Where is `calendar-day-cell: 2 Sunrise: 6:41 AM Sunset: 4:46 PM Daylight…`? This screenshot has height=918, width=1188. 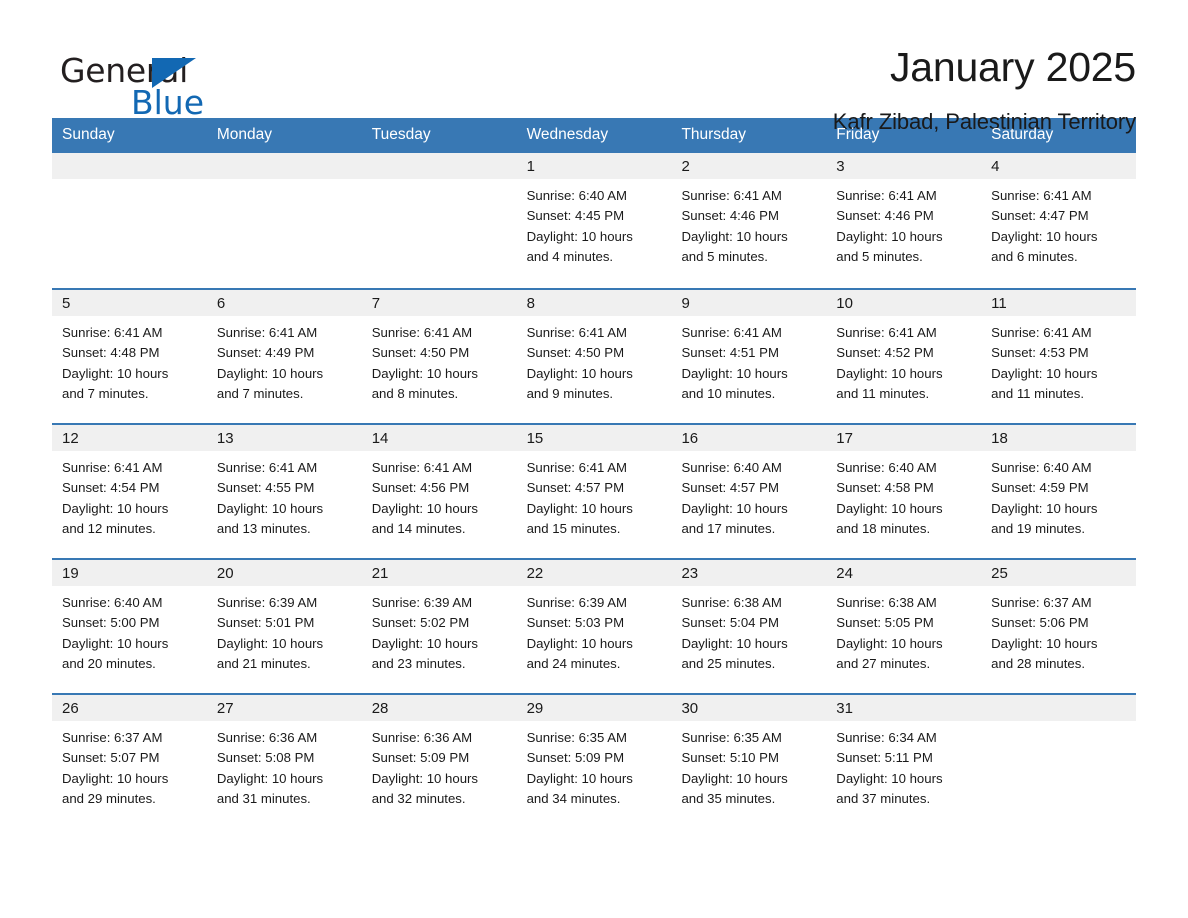 calendar-day-cell: 2 Sunrise: 6:41 AM Sunset: 4:46 PM Daylight… is located at coordinates (749, 221).